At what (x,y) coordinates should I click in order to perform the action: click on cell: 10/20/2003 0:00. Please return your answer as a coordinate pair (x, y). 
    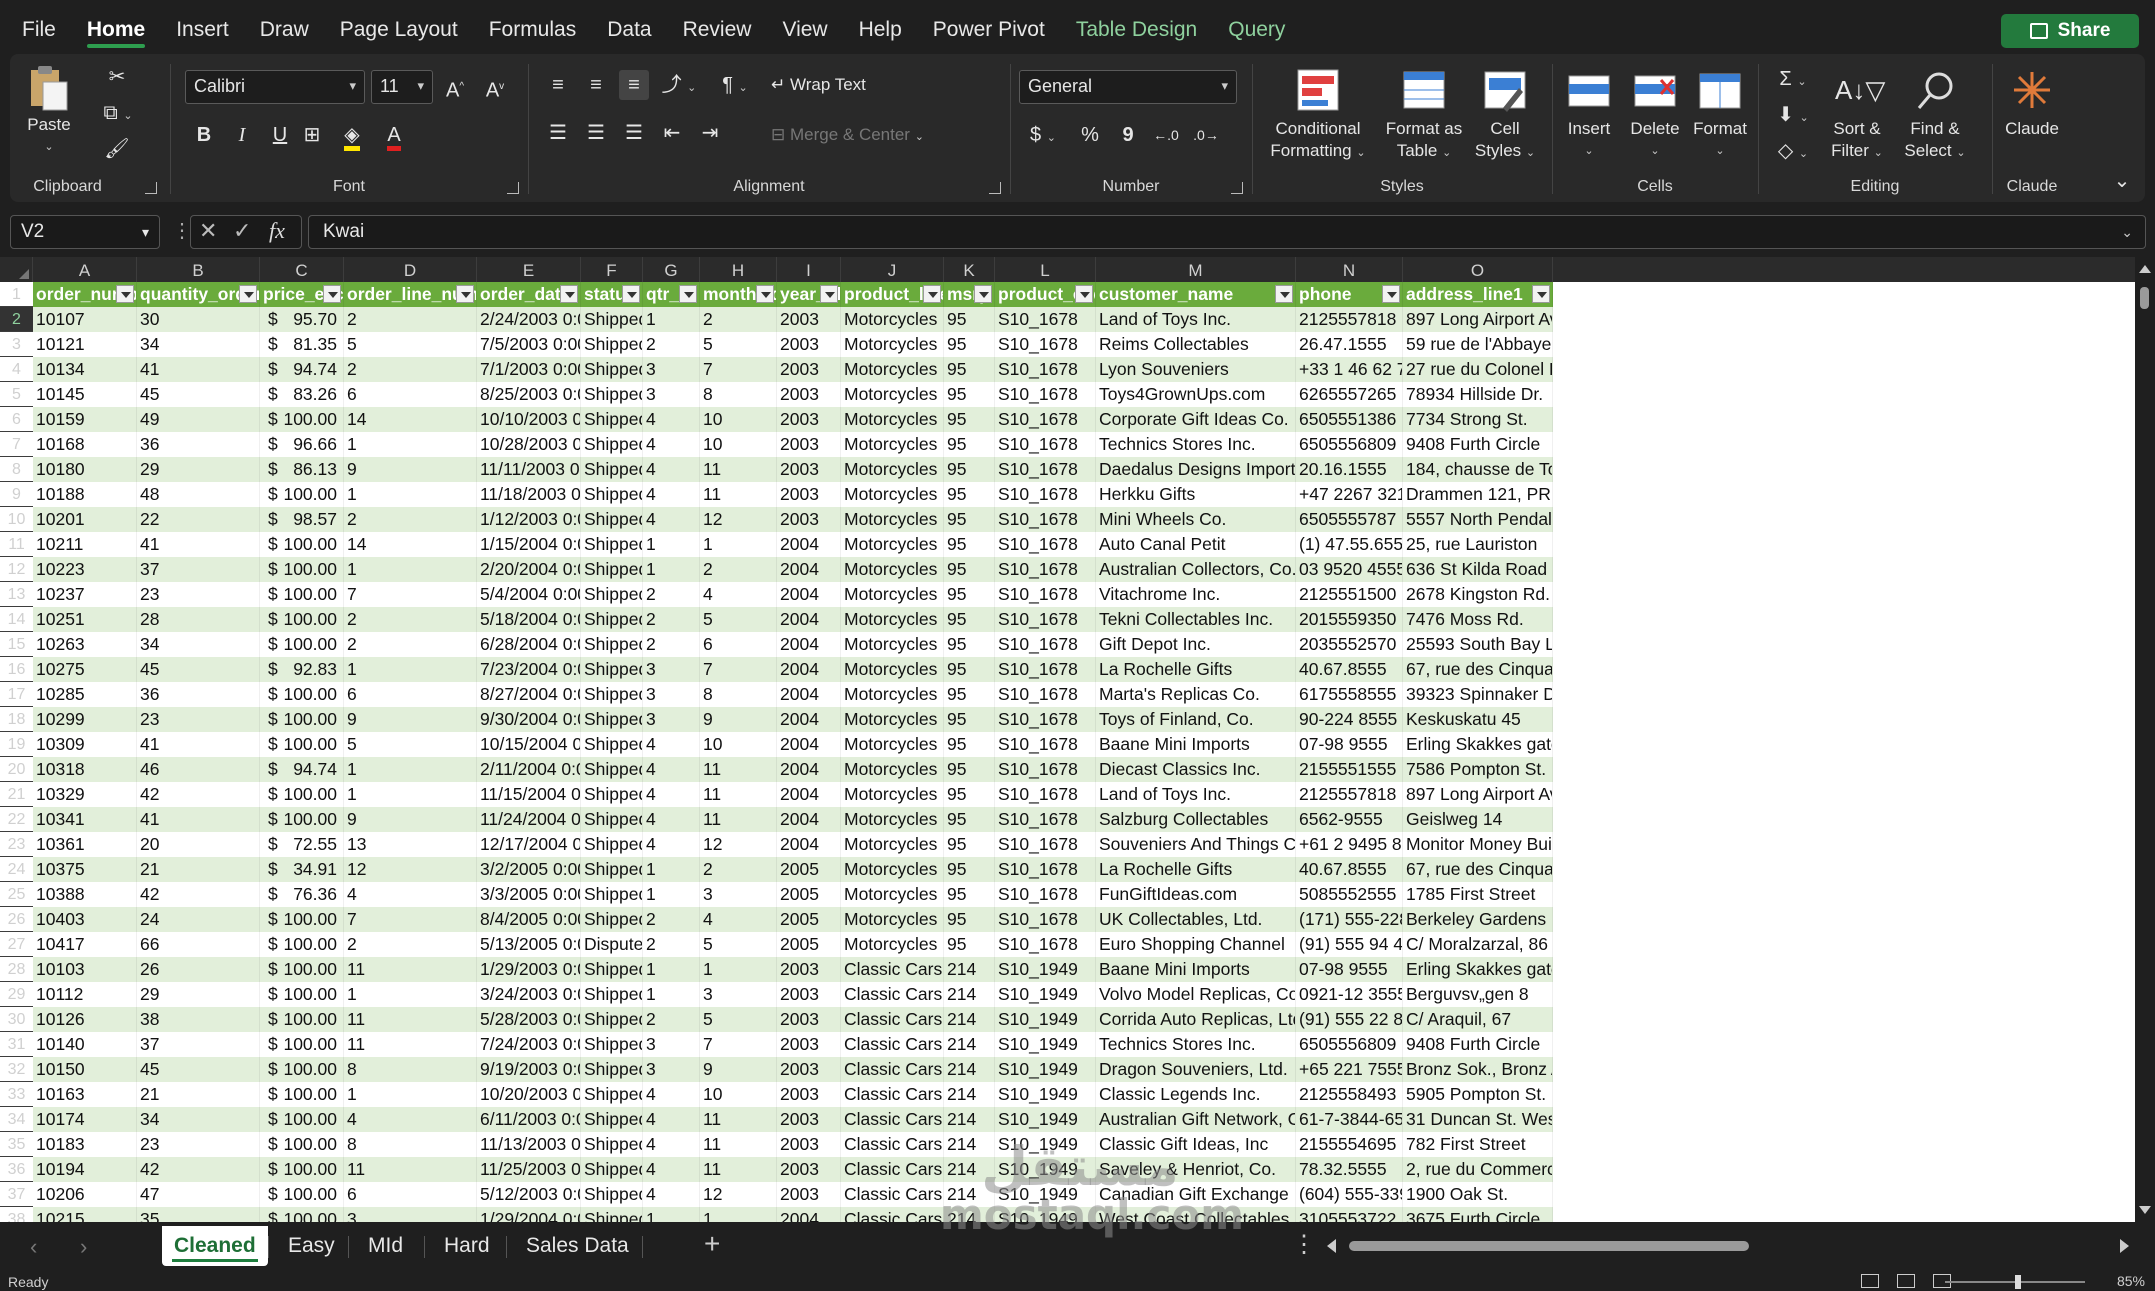
    Looking at the image, I should click on (529, 1094).